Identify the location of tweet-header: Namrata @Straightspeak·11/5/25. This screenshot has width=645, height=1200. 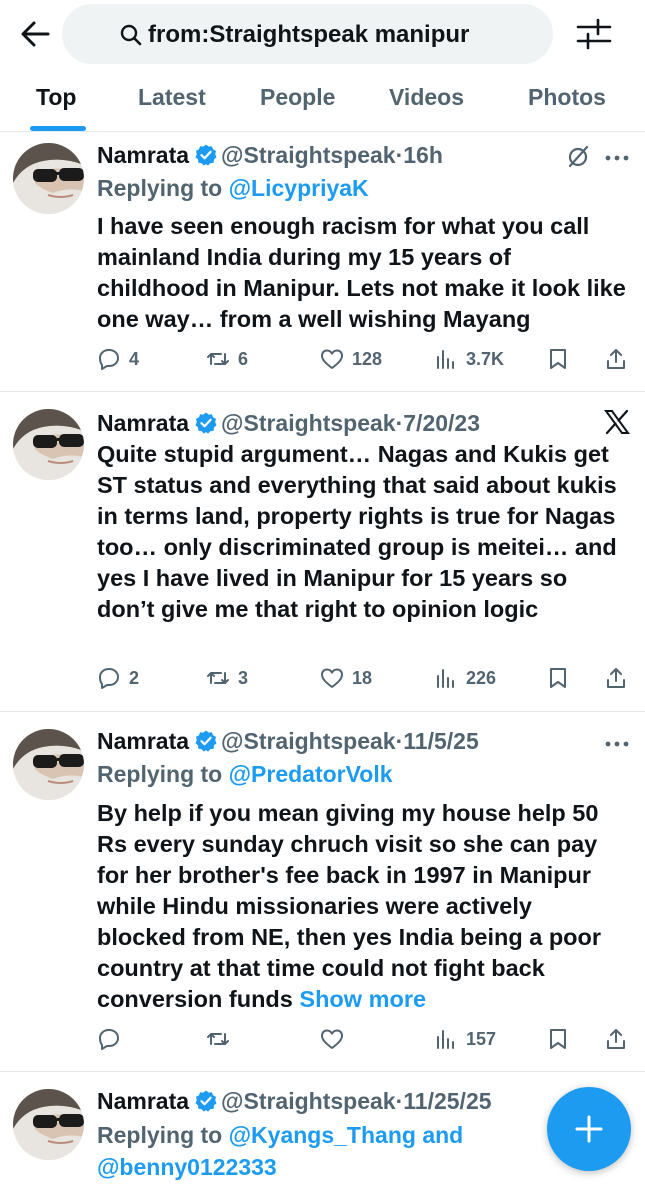
(288, 741).